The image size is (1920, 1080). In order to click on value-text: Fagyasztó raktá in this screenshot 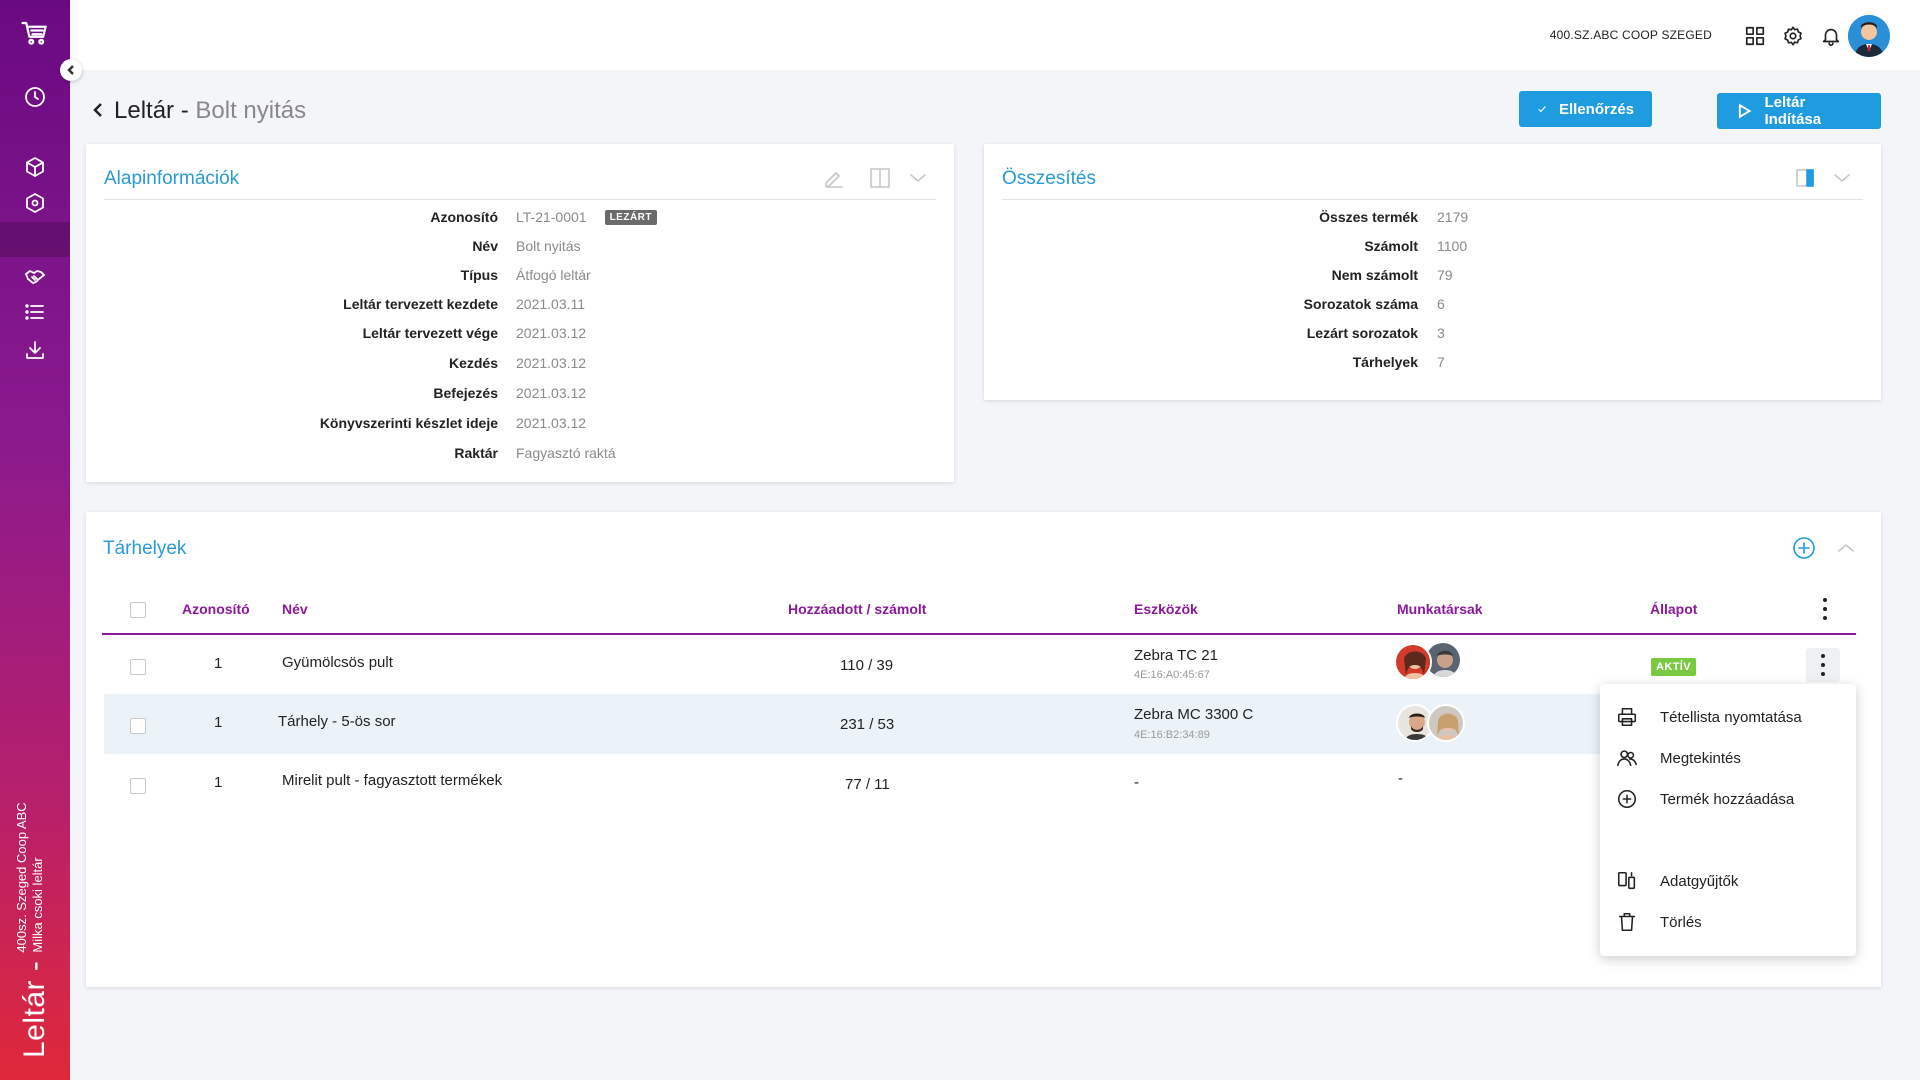, I will do `click(566, 453)`.